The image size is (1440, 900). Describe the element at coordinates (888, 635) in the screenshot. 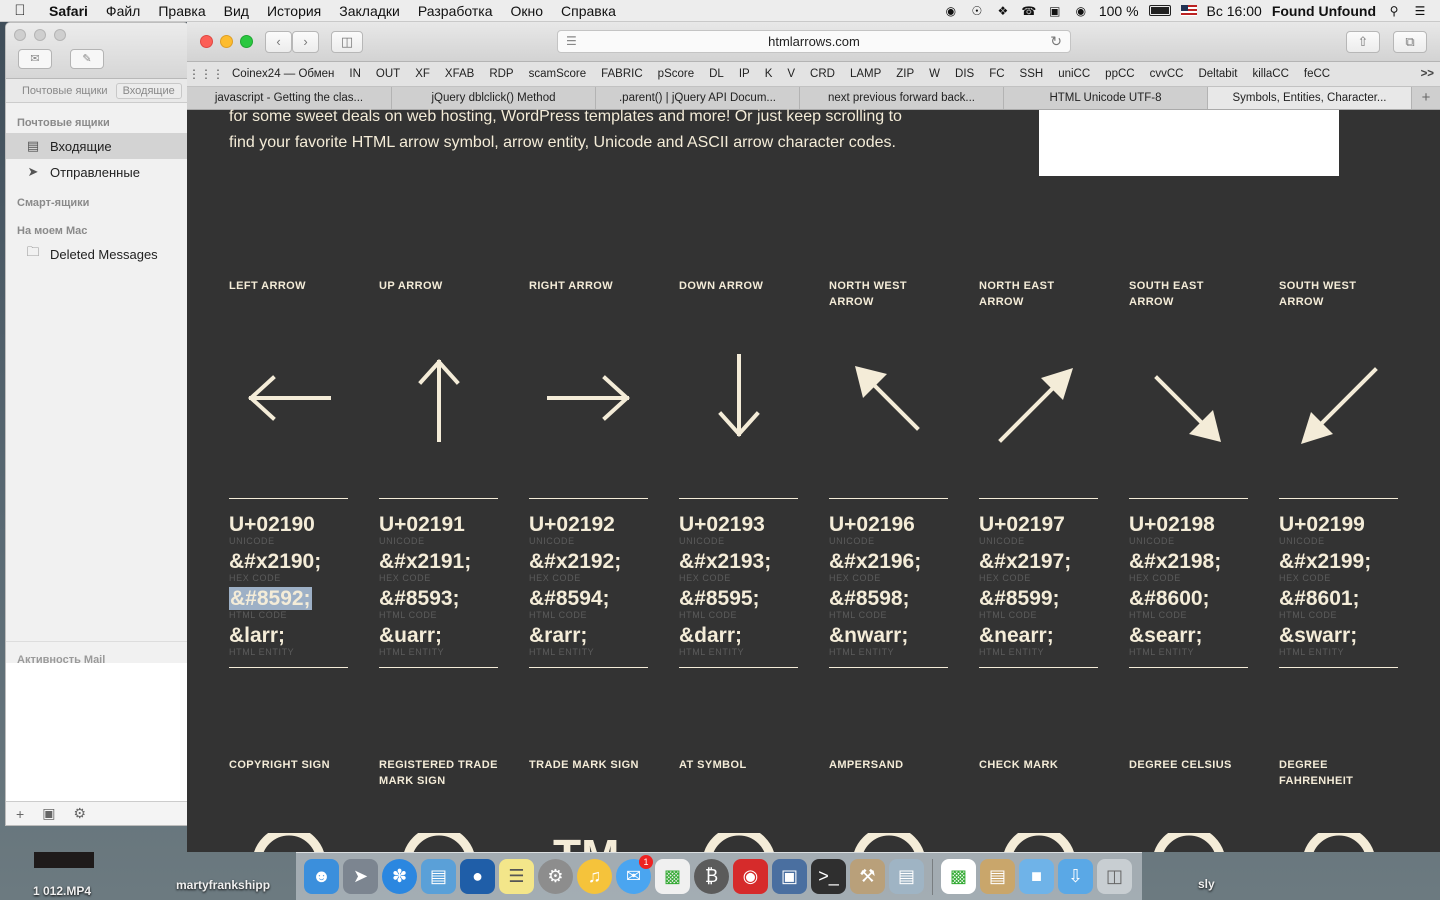

I see `entity-value: &nwarr;` at that location.